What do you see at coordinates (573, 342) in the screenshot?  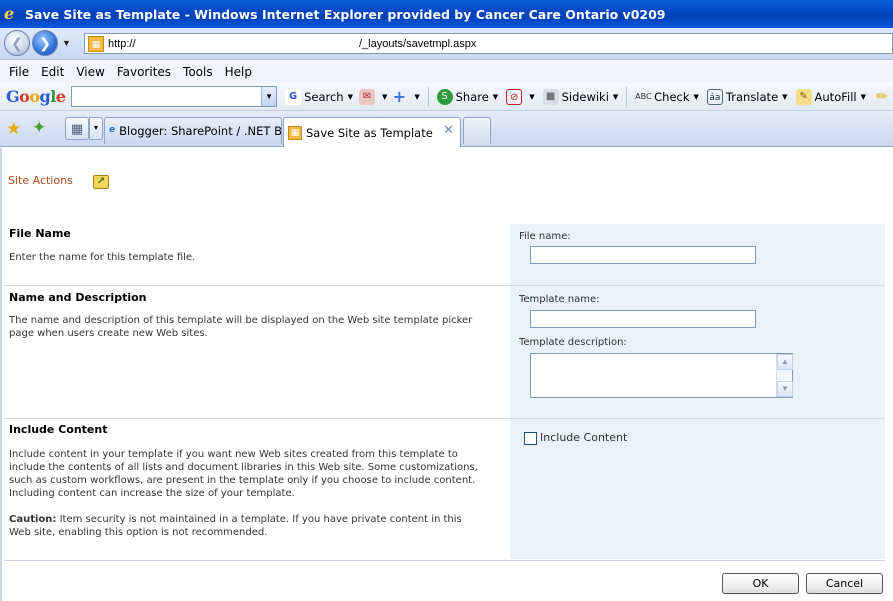 I see `template-description-label: Template description:` at bounding box center [573, 342].